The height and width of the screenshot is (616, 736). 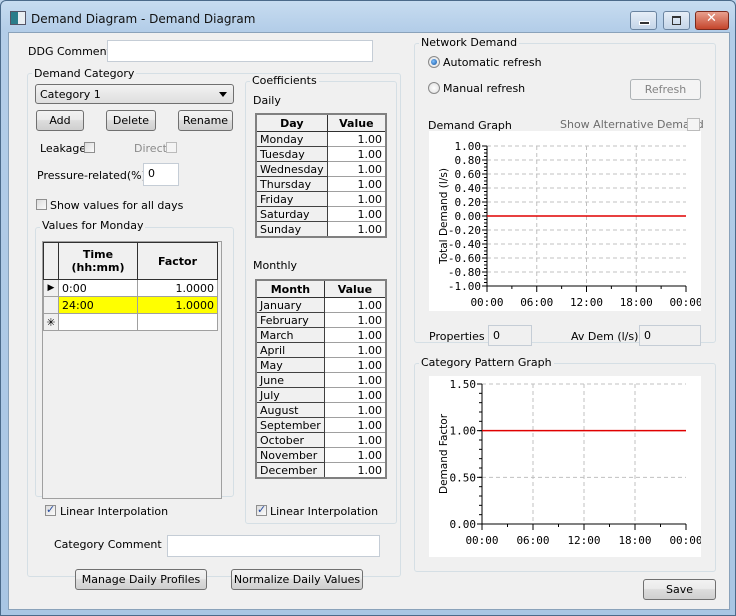 I want to click on table-row: 24:00 1.0000, so click(x=130, y=305).